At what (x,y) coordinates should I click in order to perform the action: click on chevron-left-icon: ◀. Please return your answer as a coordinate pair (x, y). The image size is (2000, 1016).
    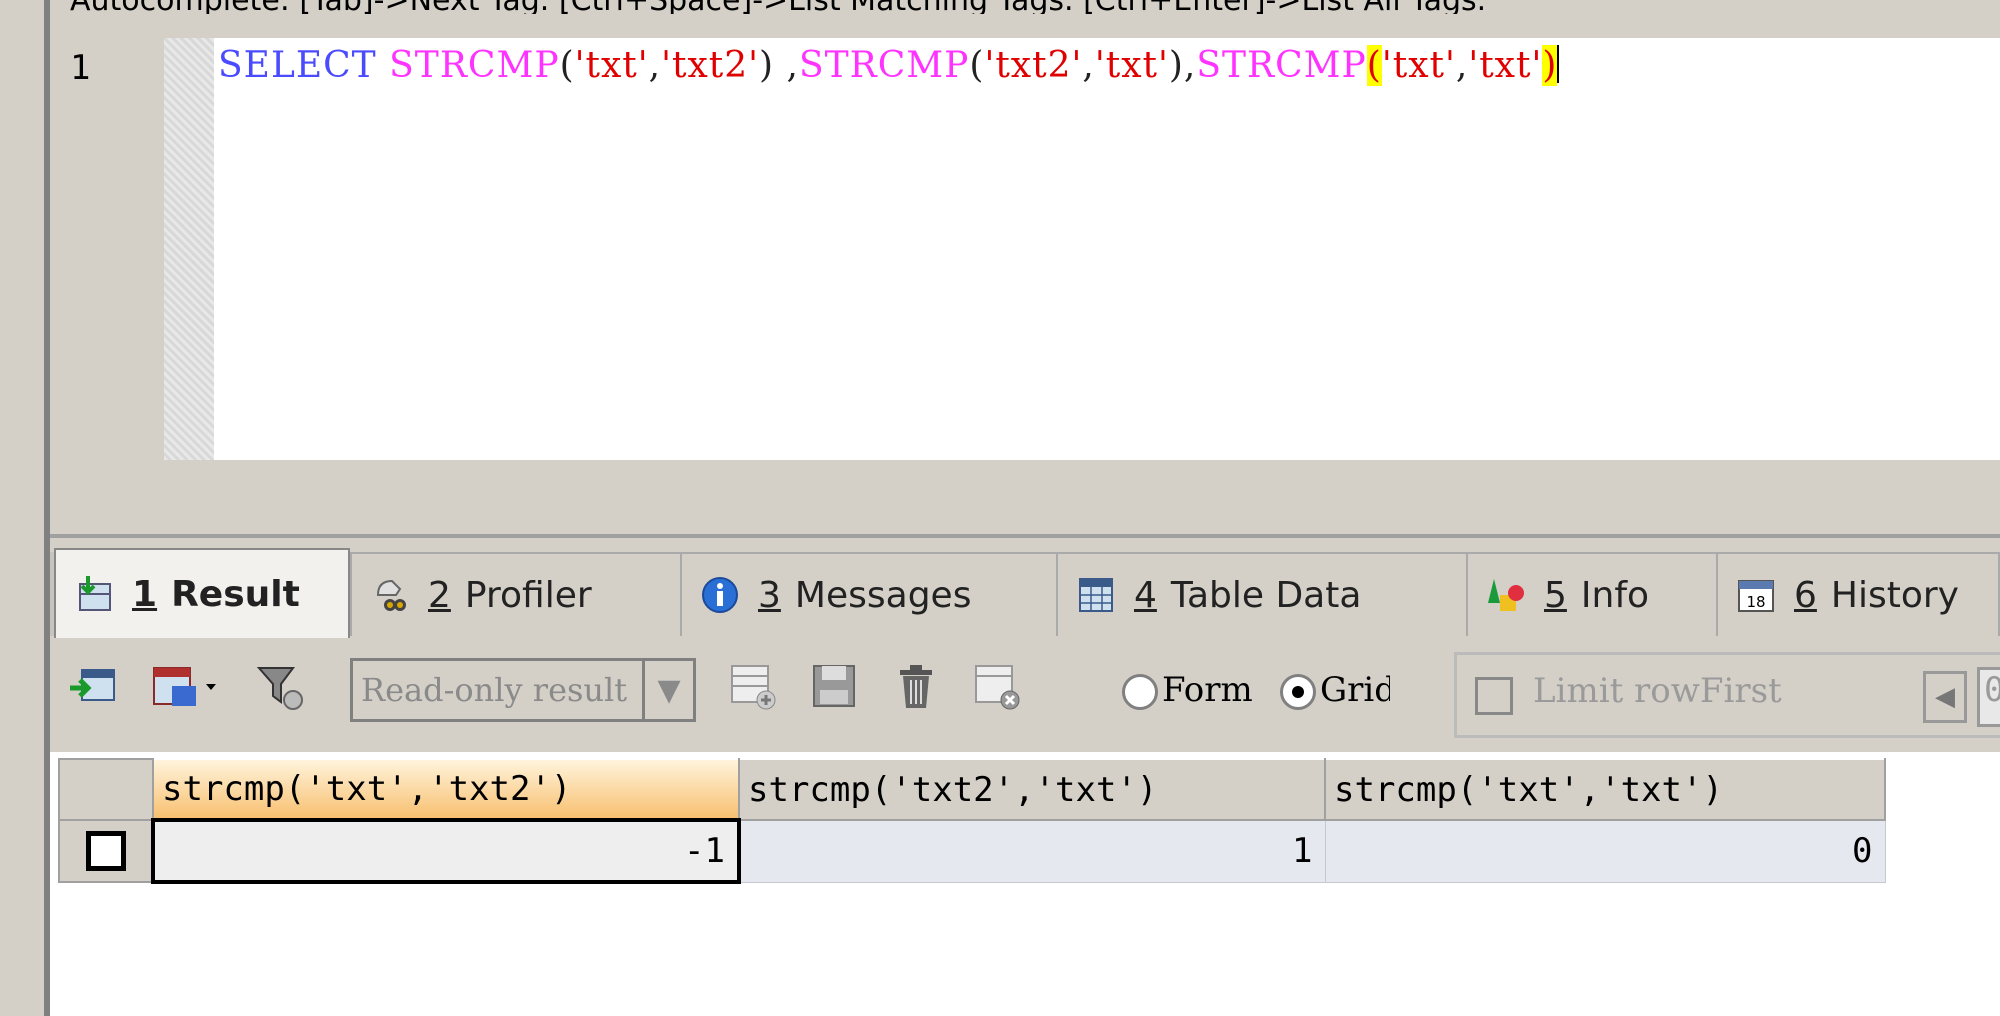
    Looking at the image, I should click on (1945, 697).